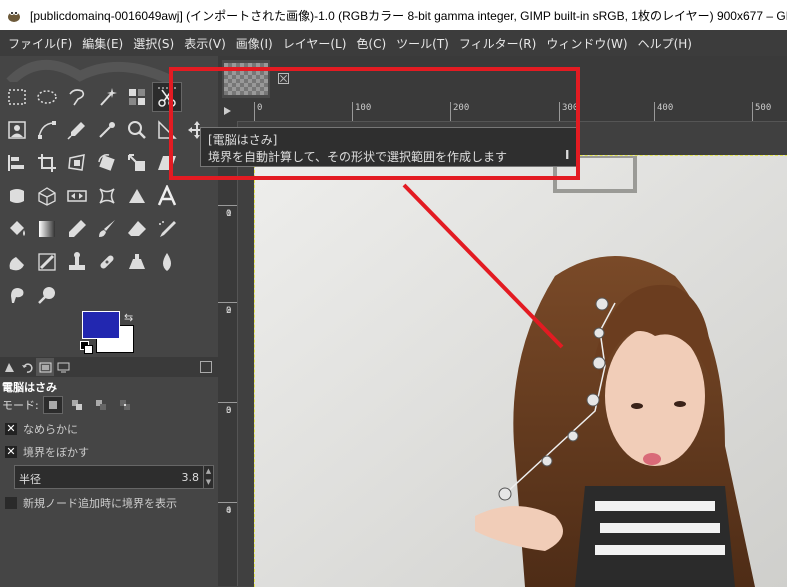  What do you see at coordinates (107, 229) in the screenshot?
I see `paintbrush-tool-icon` at bounding box center [107, 229].